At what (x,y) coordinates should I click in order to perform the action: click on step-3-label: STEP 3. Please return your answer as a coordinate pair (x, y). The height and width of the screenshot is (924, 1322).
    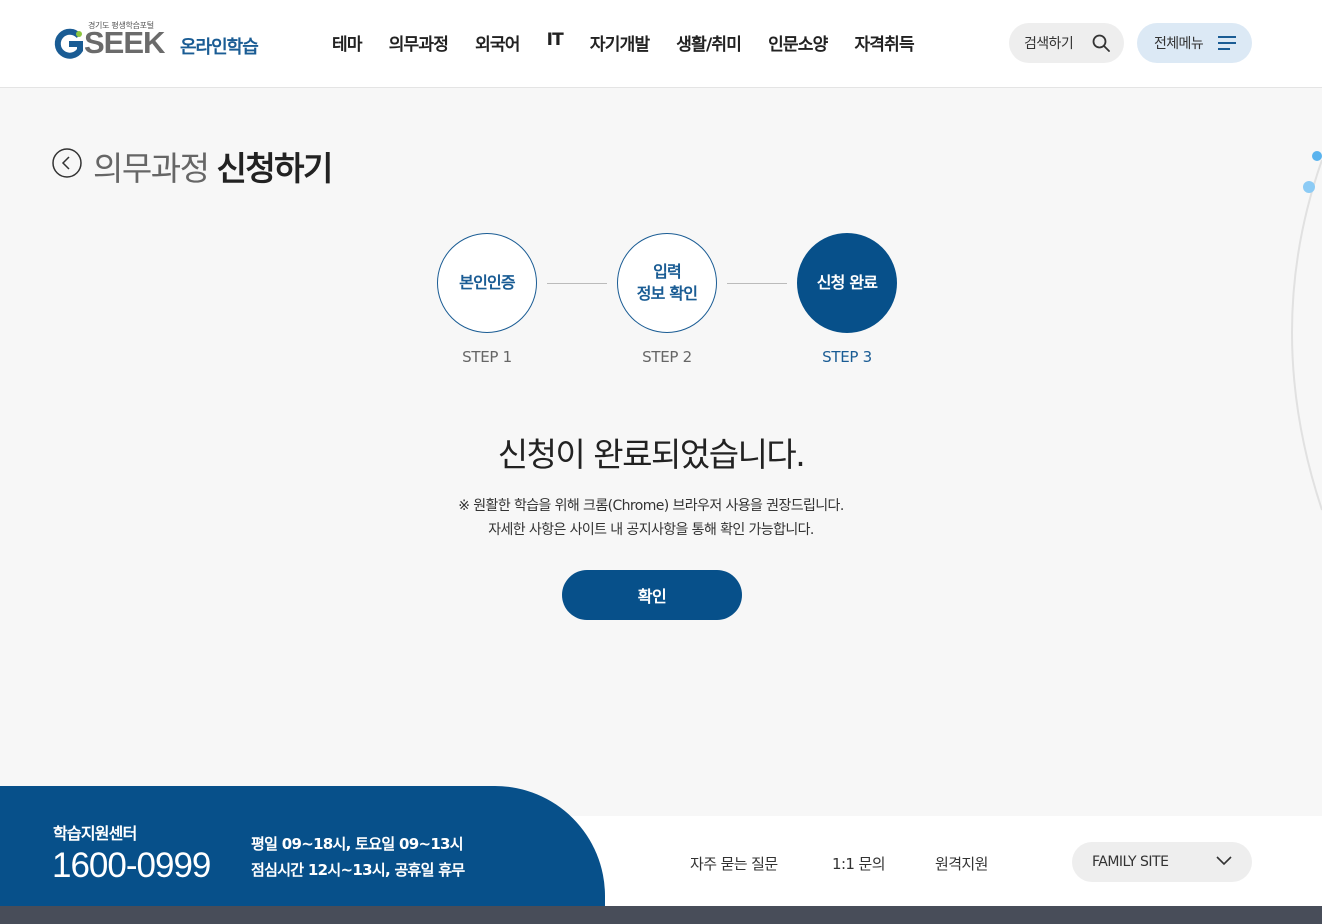
    Looking at the image, I should click on (847, 357).